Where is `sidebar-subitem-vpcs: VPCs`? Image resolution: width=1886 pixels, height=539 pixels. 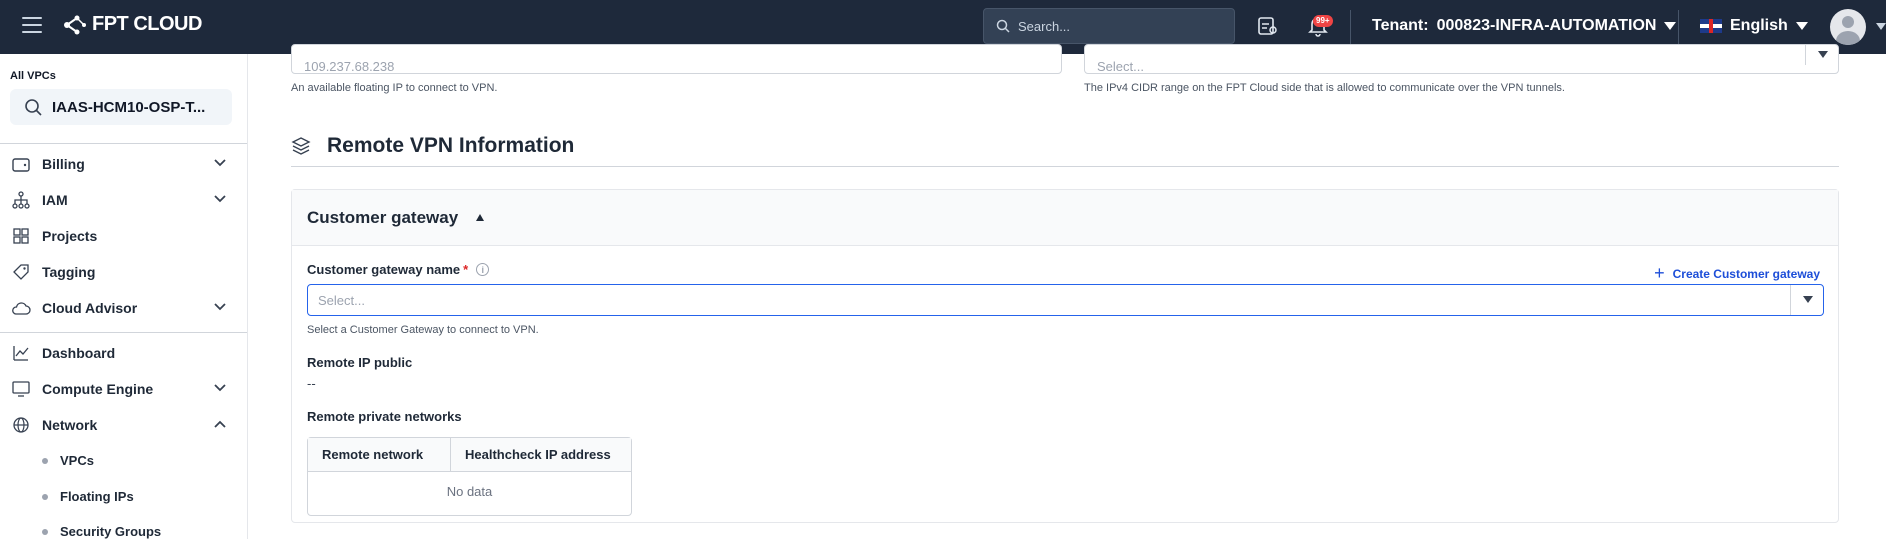 sidebar-subitem-vpcs: VPCs is located at coordinates (68, 460).